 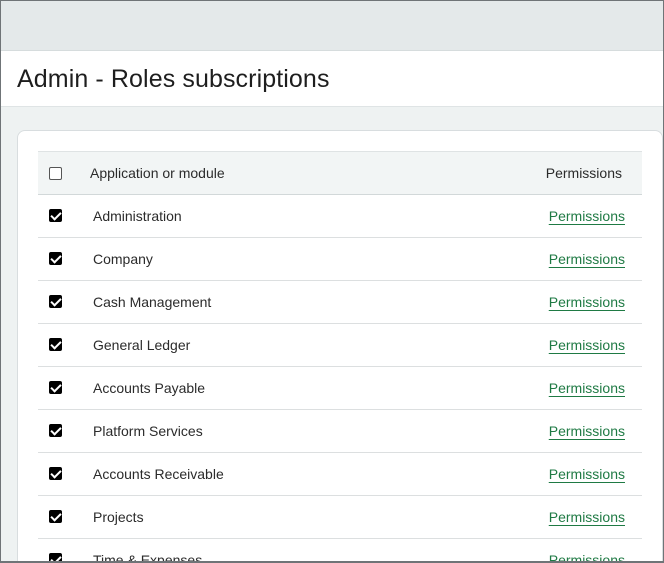 What do you see at coordinates (157, 173) in the screenshot?
I see `column-header-module: Application or module` at bounding box center [157, 173].